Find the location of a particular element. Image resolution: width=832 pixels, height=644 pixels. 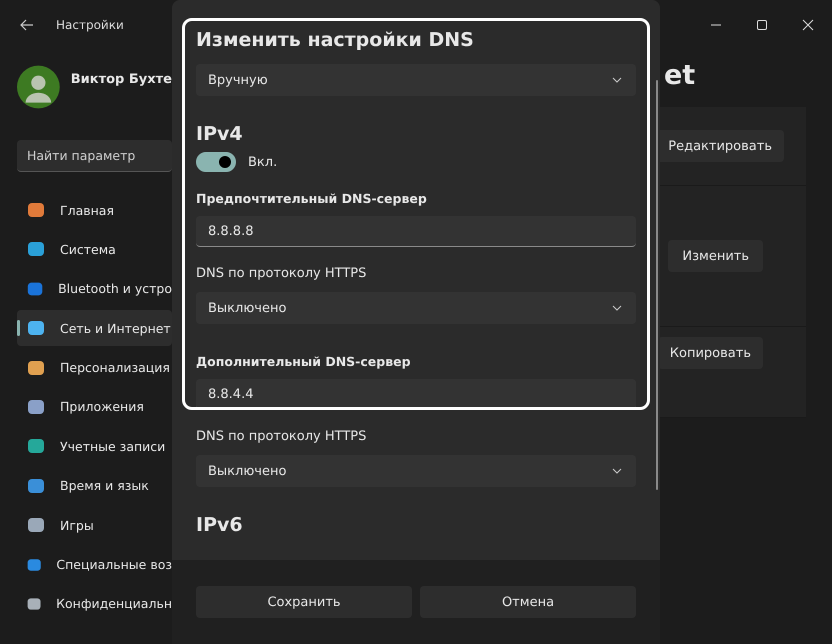

save-button: Сохранить is located at coordinates (304, 602).